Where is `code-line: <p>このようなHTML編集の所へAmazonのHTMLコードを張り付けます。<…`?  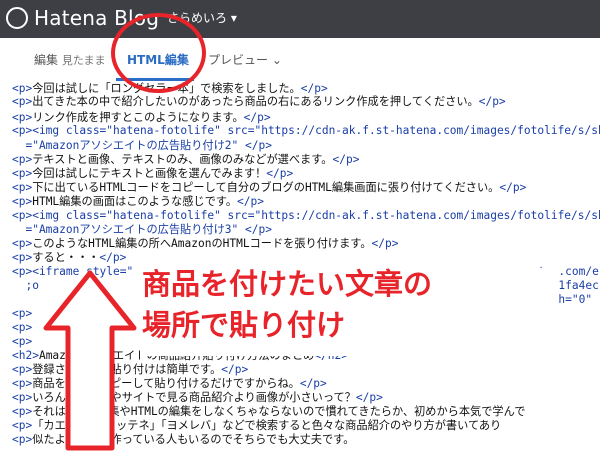 code-line: <p>このようなHTML編集の所へAmazonのHTMLコードを張り付けます。<… is located at coordinates (205, 244).